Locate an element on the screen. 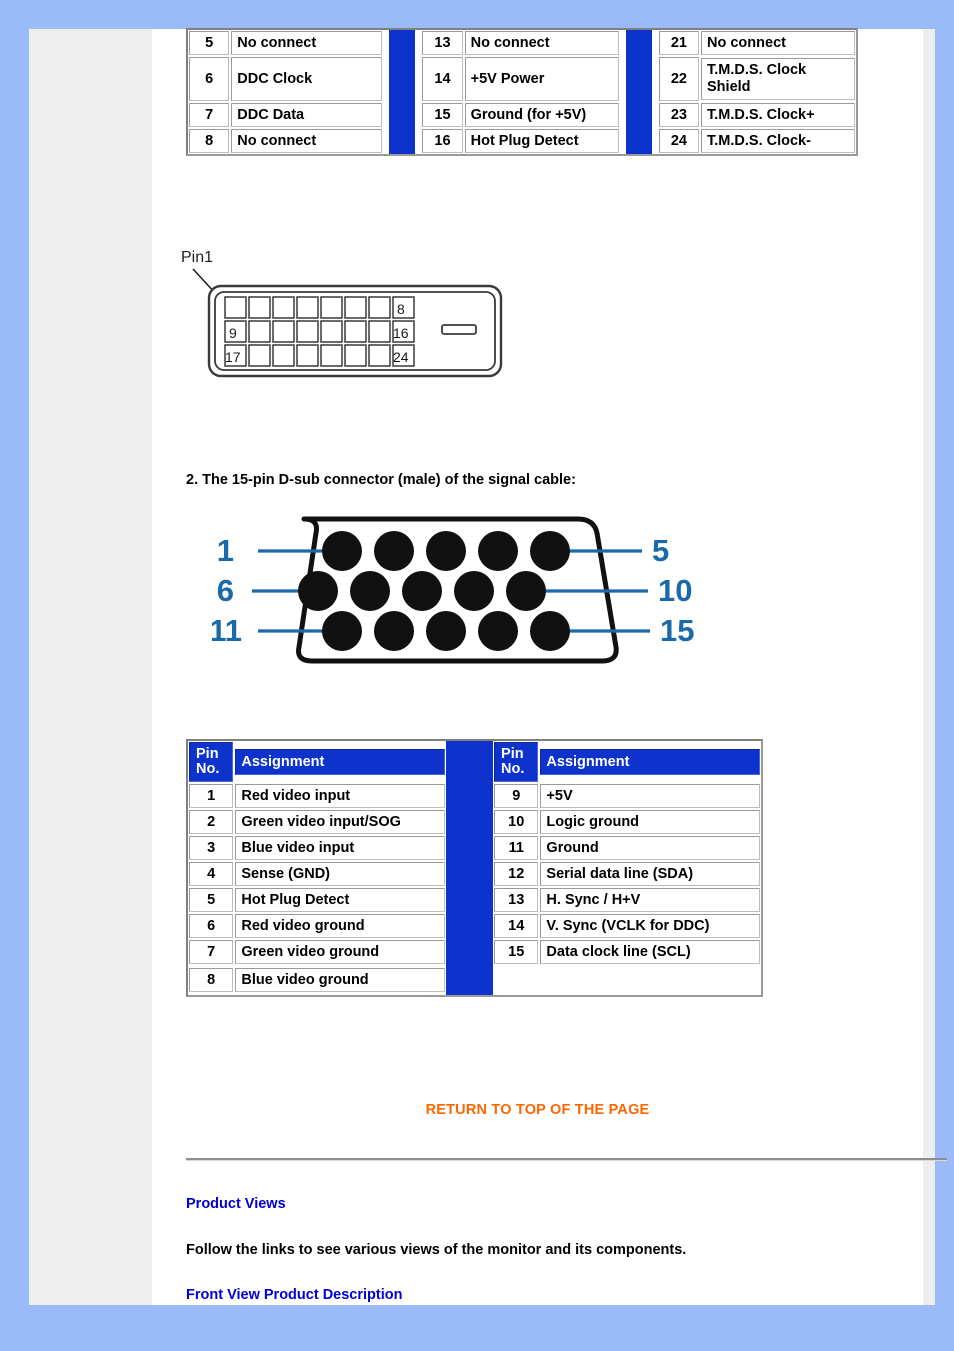 This screenshot has width=954, height=1351. dvi-pin1-callout-label: Pin1 is located at coordinates (197, 257).